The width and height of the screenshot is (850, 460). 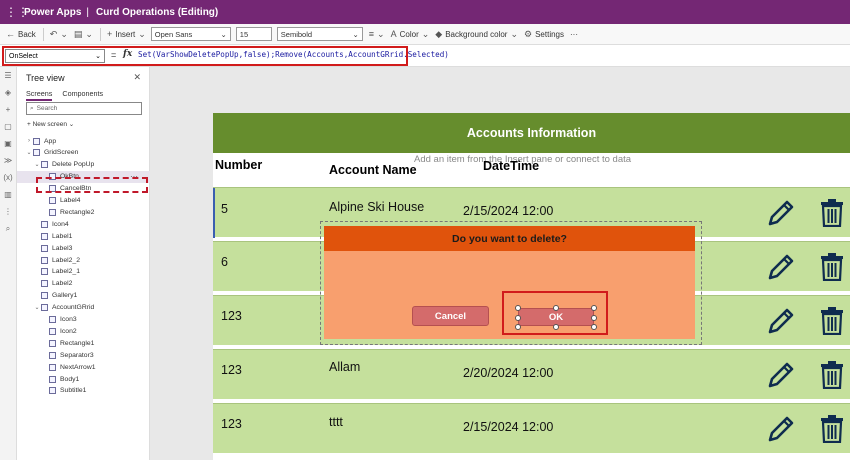 What do you see at coordinates (53, 33) in the screenshot?
I see `undo-icon: ↶` at bounding box center [53, 33].